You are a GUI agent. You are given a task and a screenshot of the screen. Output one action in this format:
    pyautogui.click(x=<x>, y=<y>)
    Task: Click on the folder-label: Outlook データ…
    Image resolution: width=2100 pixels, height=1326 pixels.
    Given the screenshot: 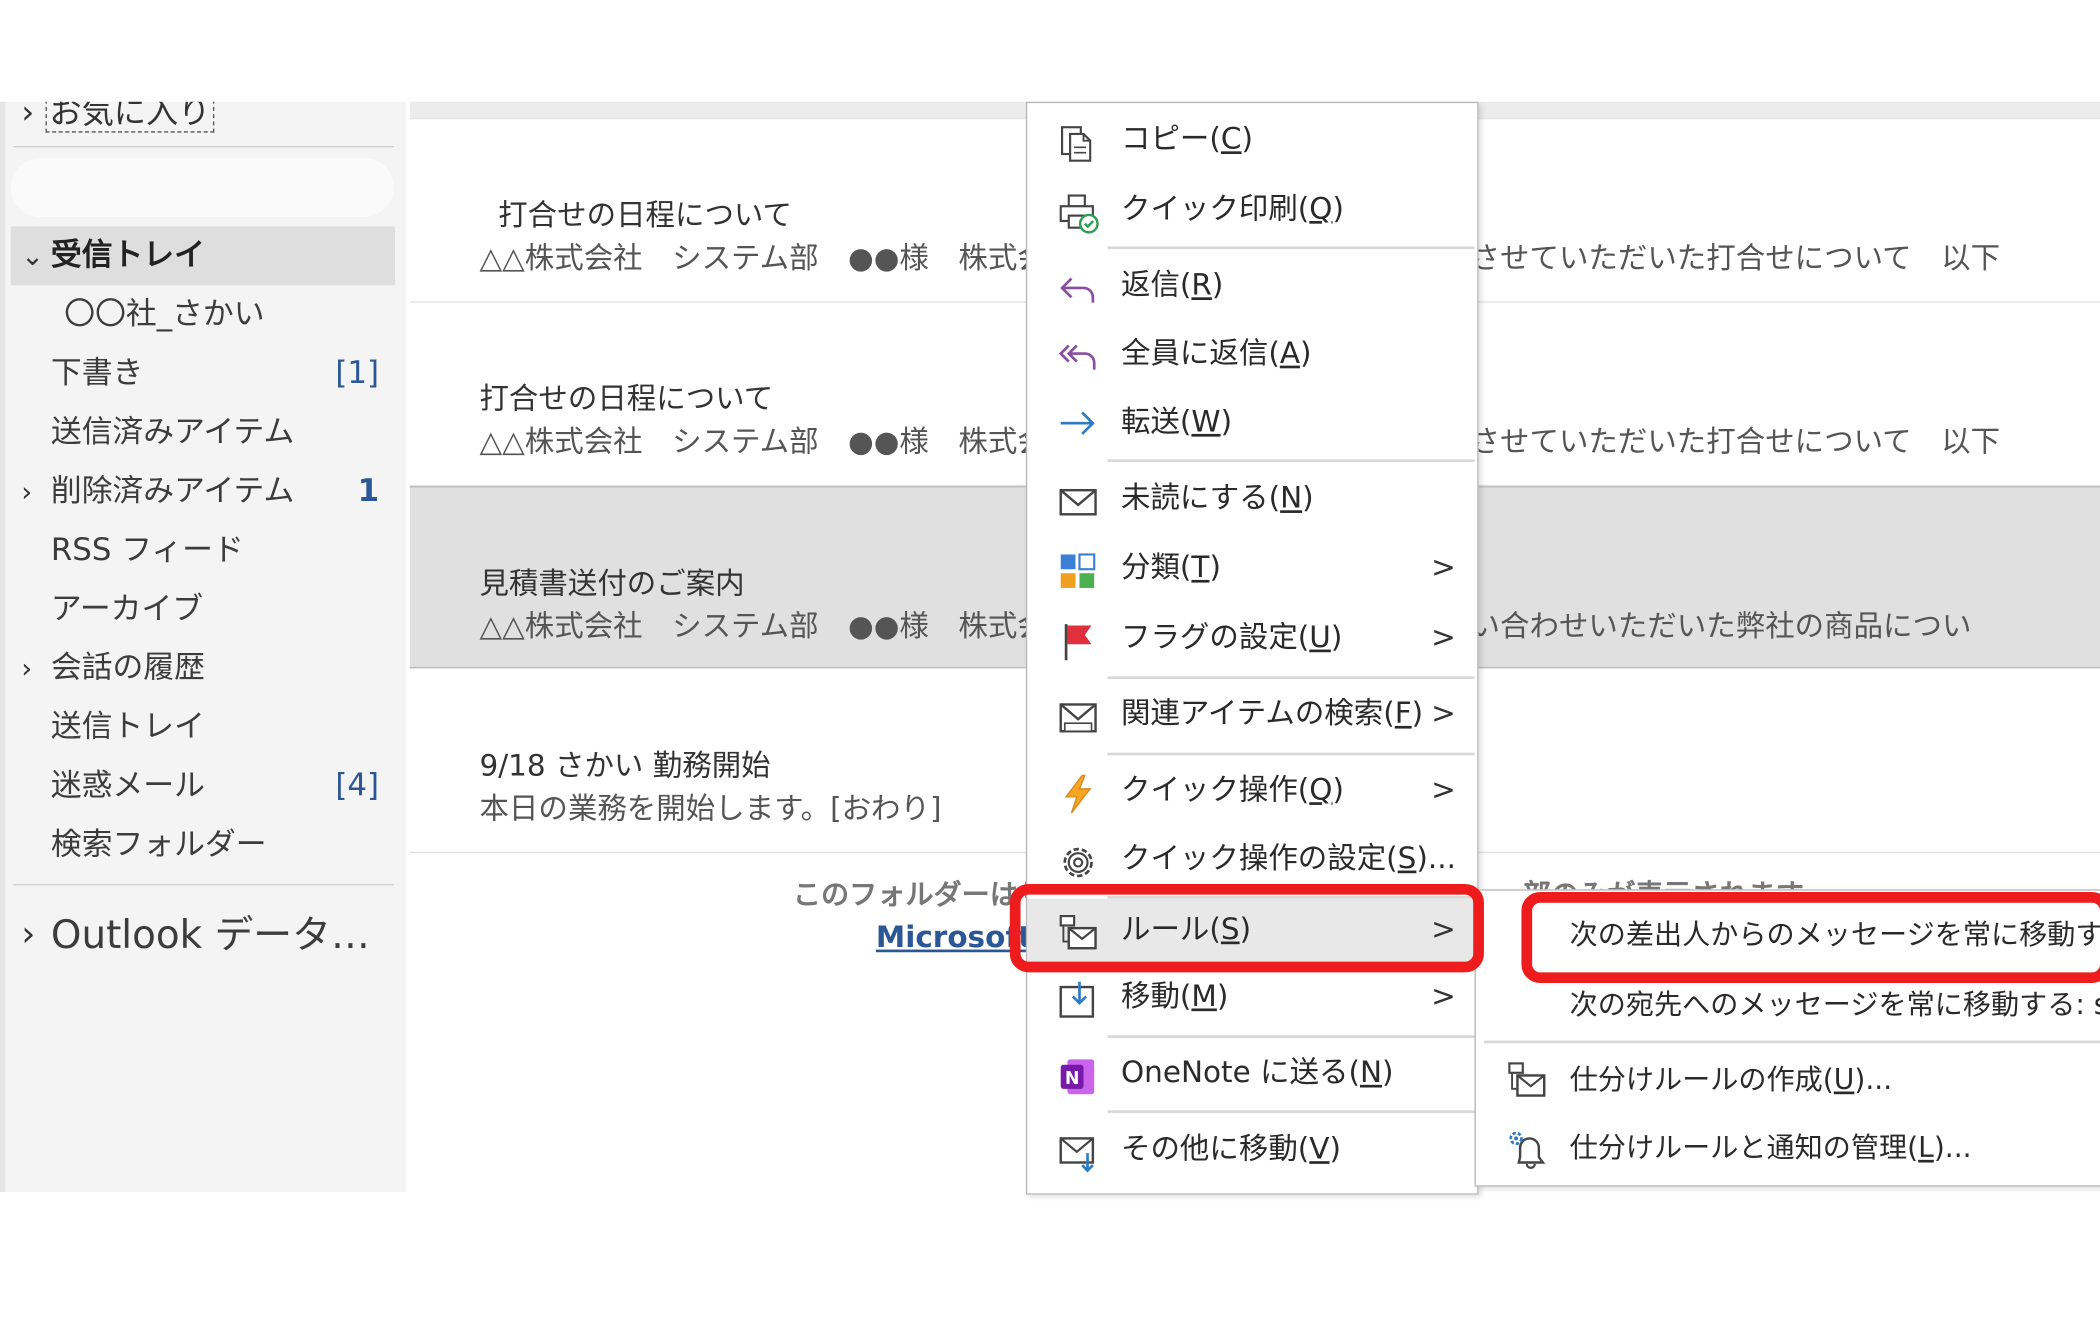 What is the action you would take?
    pyautogui.click(x=210, y=935)
    